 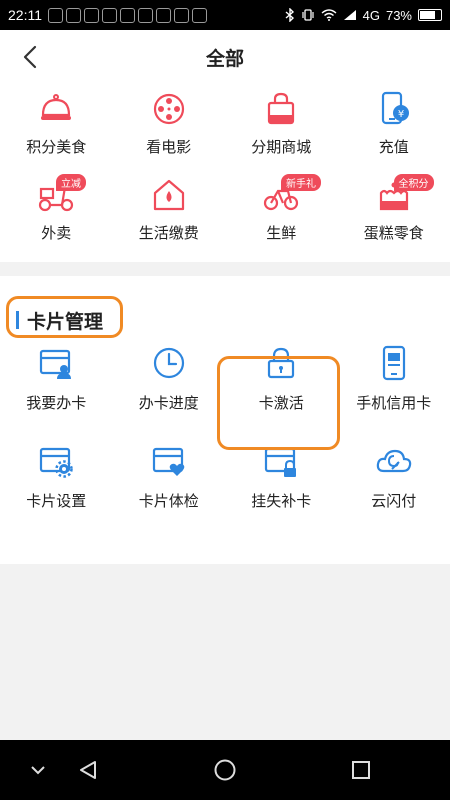 What do you see at coordinates (301, 182) in the screenshot?
I see `promo-tag: 新手礼` at bounding box center [301, 182].